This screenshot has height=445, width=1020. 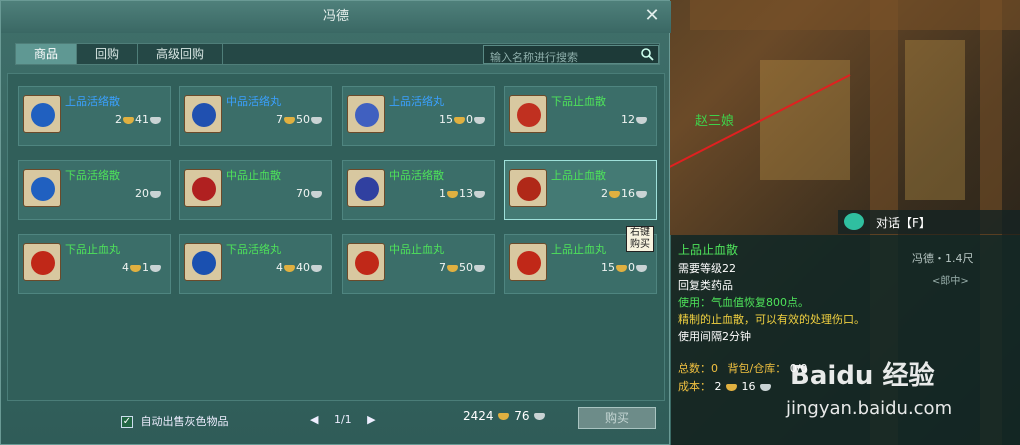 What do you see at coordinates (578, 101) in the screenshot?
I see `item-name: 下品止血散` at bounding box center [578, 101].